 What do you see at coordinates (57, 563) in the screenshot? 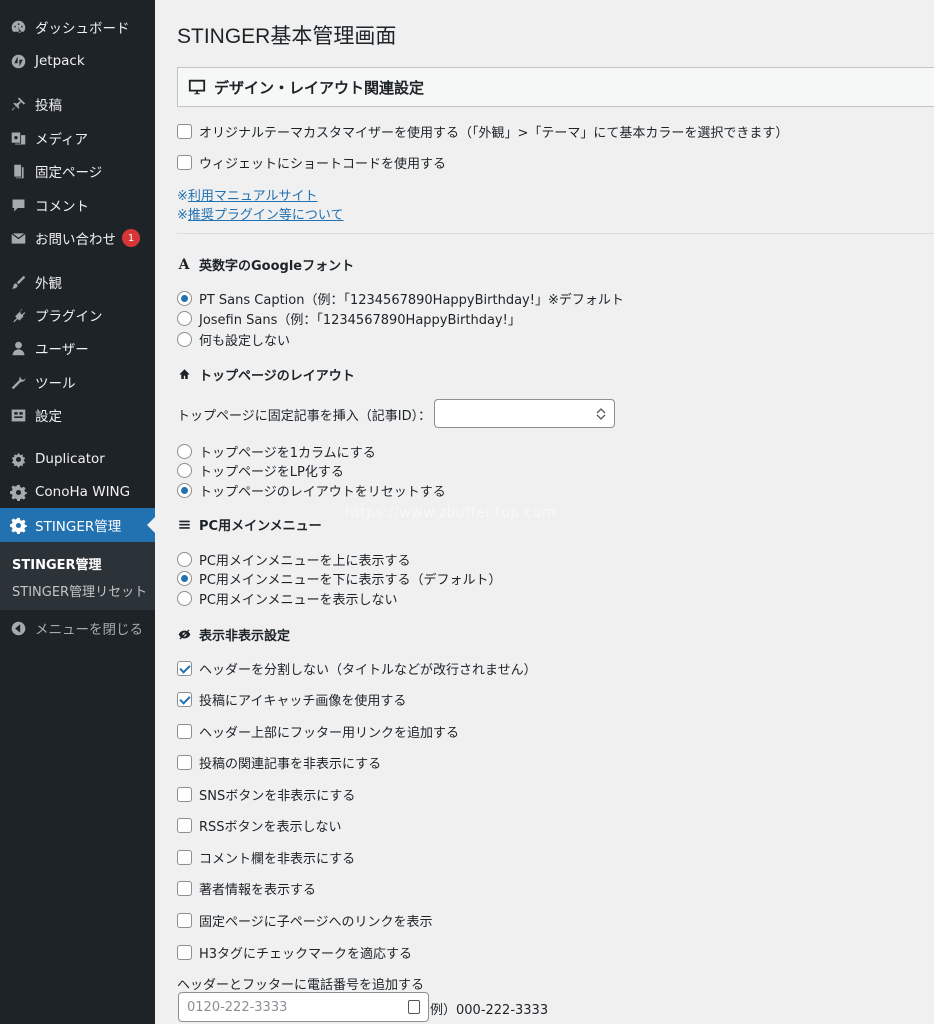
I see `submenu-item-stinger: STINGER管理` at bounding box center [57, 563].